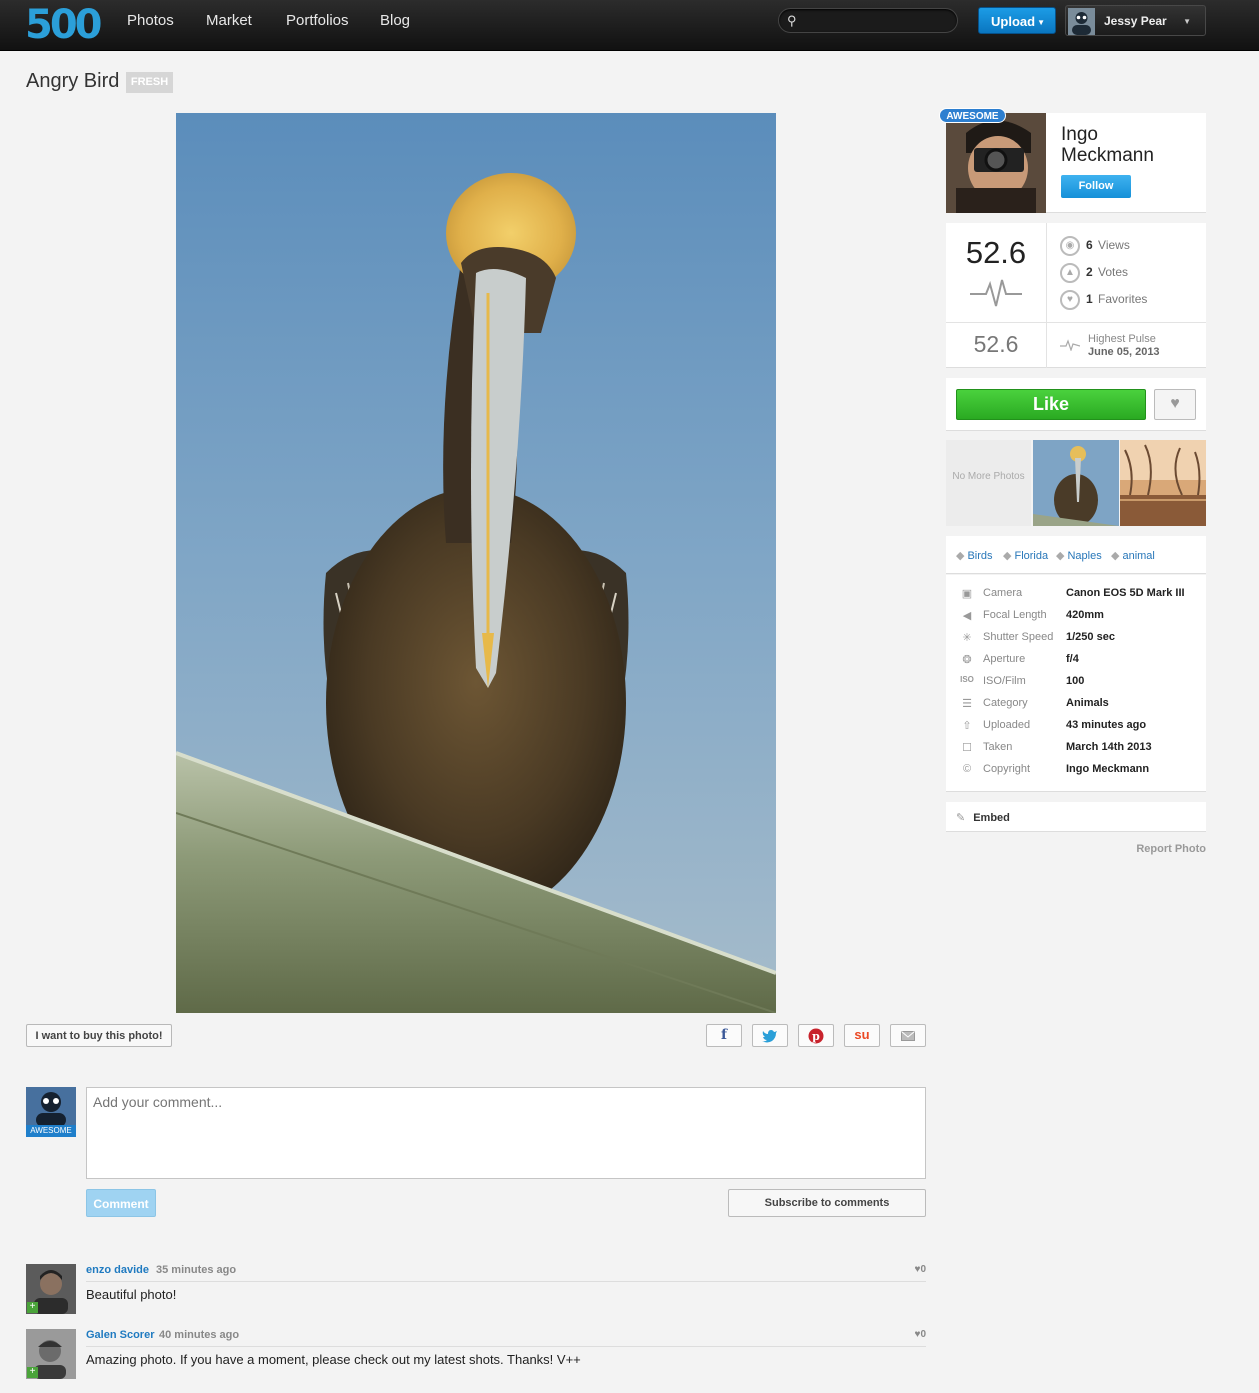 This screenshot has width=1259, height=1393. What do you see at coordinates (1163, 483) in the screenshot?
I see `thumbnail-next` at bounding box center [1163, 483].